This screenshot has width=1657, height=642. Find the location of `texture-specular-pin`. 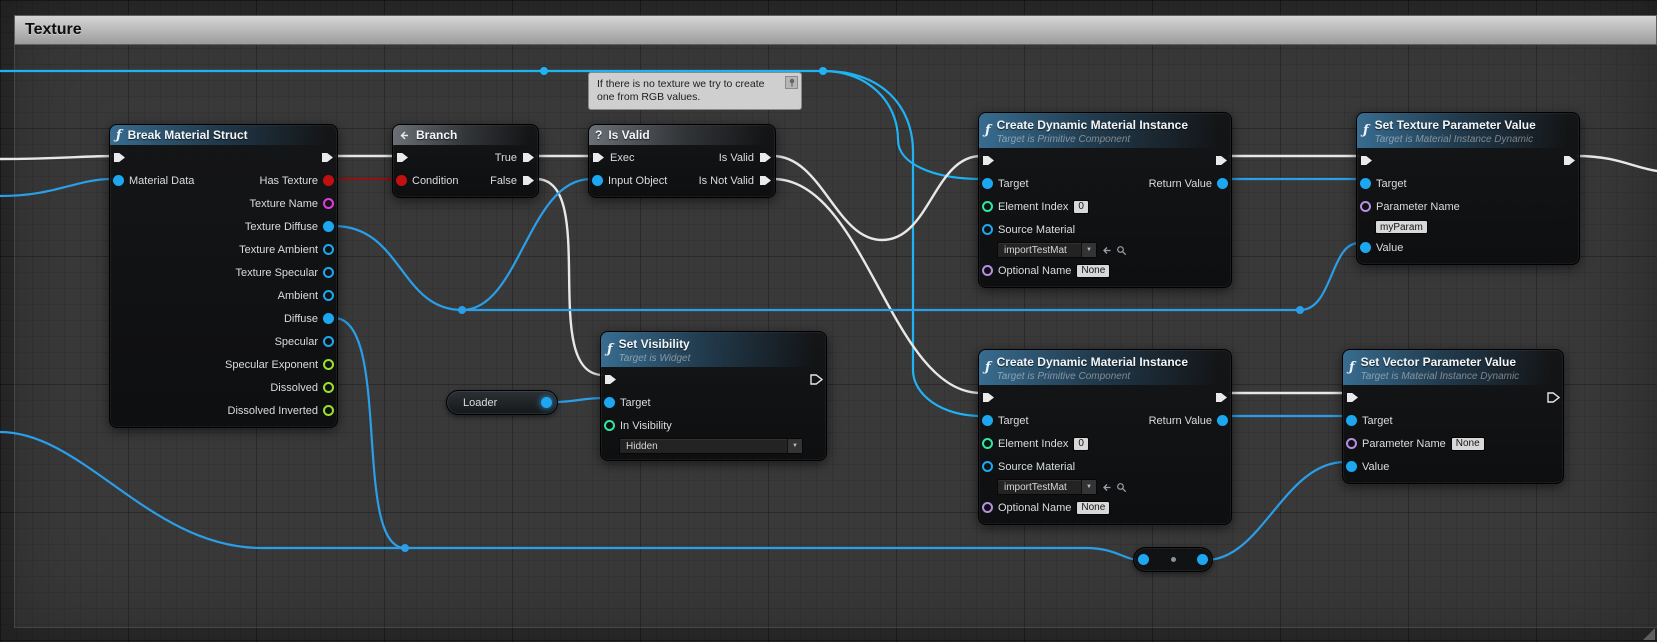

texture-specular-pin is located at coordinates (328, 272).